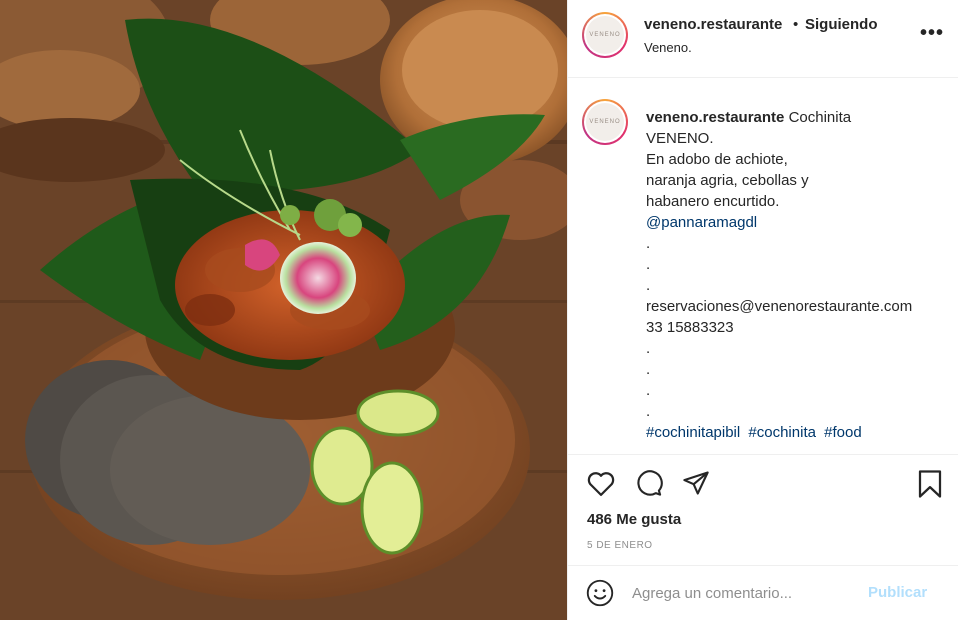  I want to click on heart-icon, so click(601, 483).